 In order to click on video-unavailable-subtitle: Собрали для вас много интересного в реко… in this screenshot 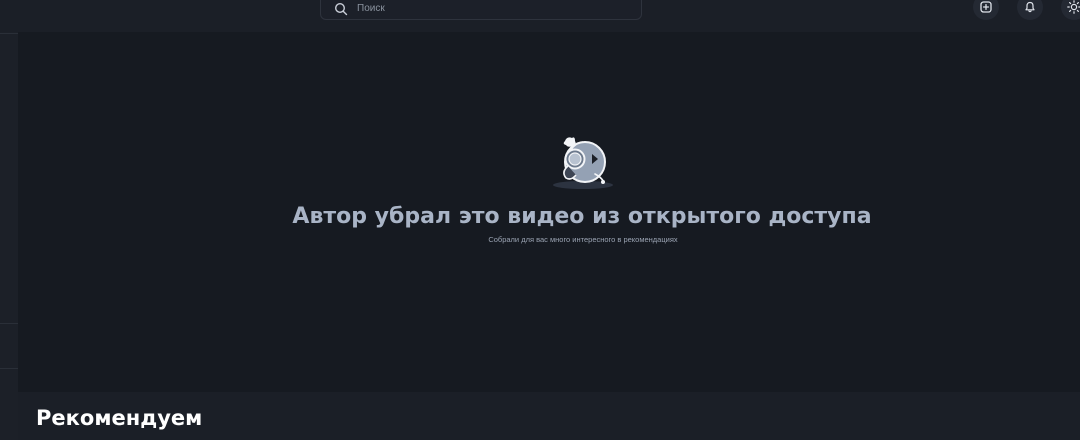, I will do `click(583, 239)`.